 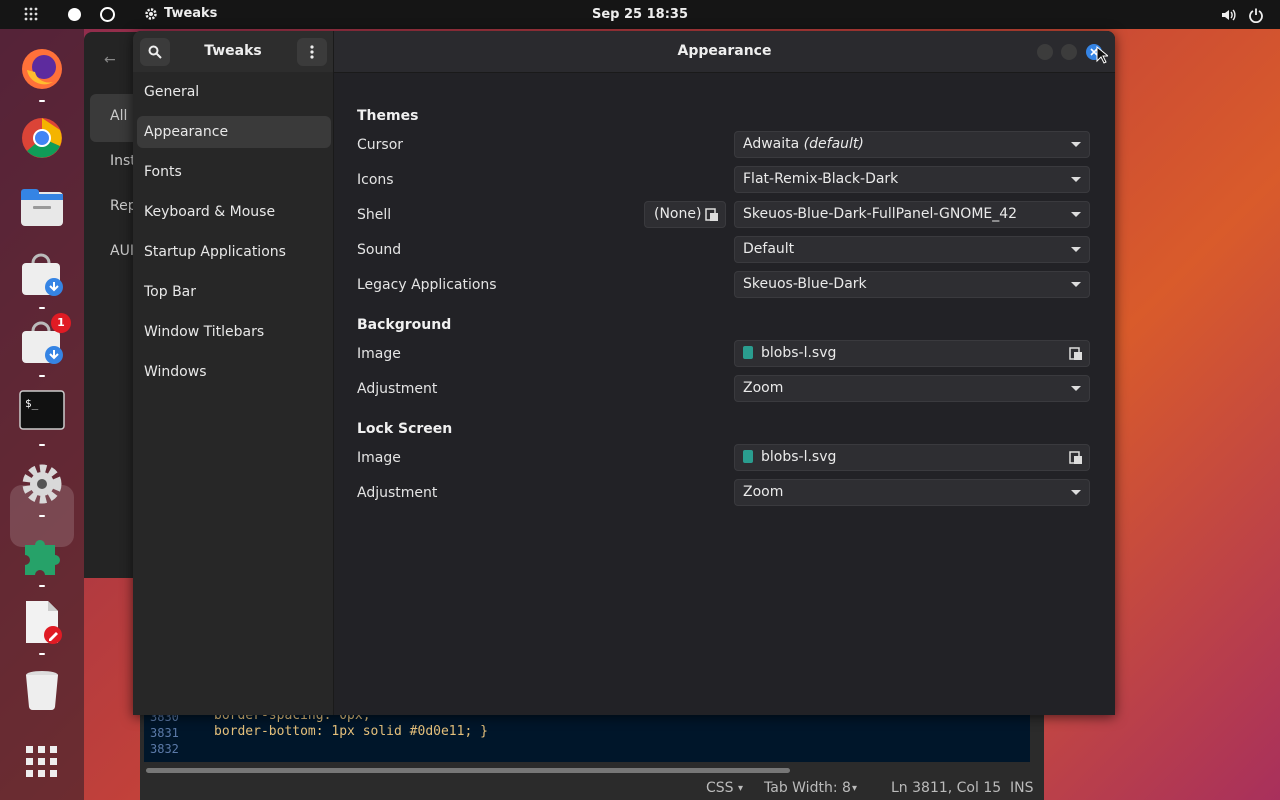 I want to click on sidebar-title: Tweaks, so click(x=233, y=51).